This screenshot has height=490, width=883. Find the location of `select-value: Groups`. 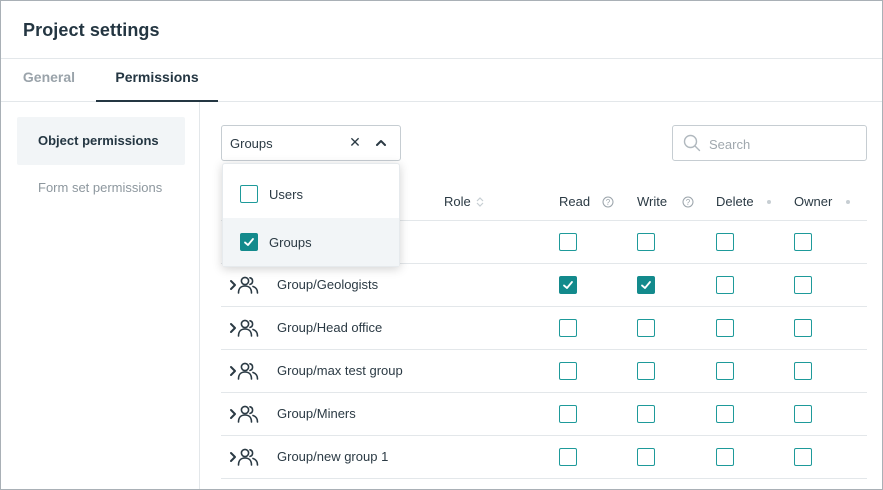

select-value: Groups is located at coordinates (251, 143).